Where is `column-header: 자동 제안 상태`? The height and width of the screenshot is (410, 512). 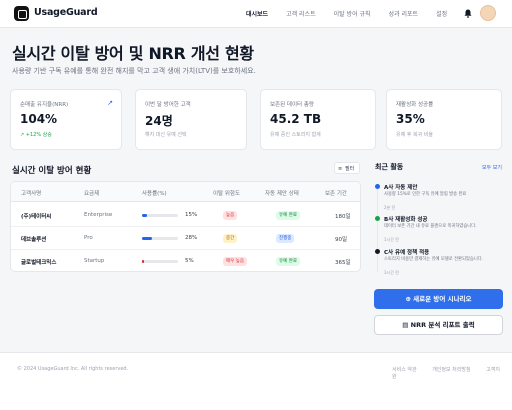 column-header: 자동 제안 상태 is located at coordinates (282, 193).